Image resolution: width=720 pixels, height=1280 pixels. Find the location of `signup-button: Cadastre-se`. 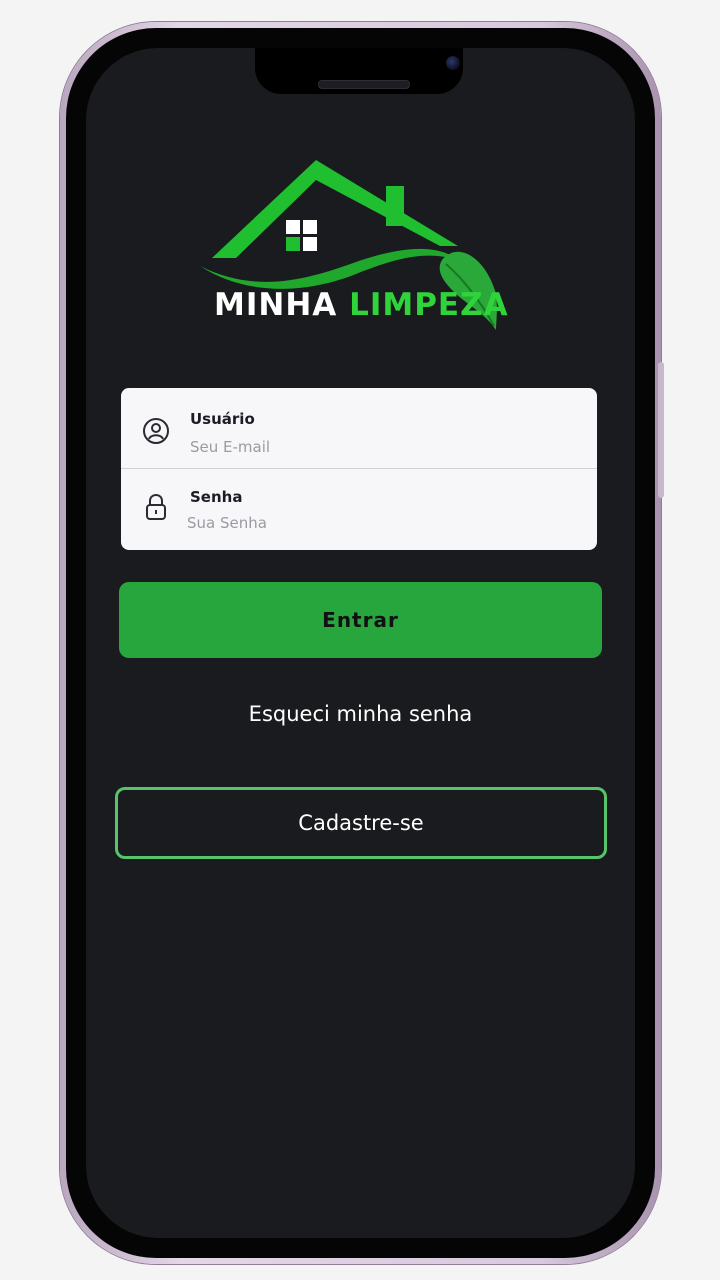

signup-button: Cadastre-se is located at coordinates (361, 823).